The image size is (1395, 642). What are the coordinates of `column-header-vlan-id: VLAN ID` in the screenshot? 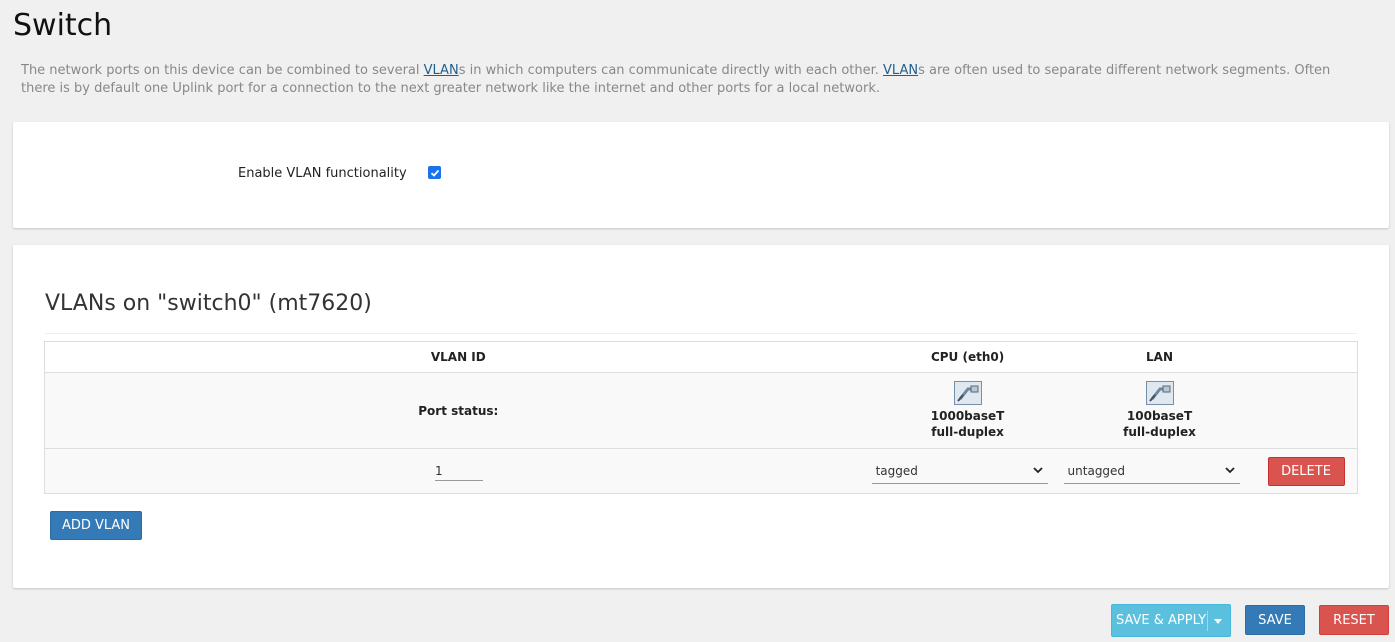 It's located at (458, 357).